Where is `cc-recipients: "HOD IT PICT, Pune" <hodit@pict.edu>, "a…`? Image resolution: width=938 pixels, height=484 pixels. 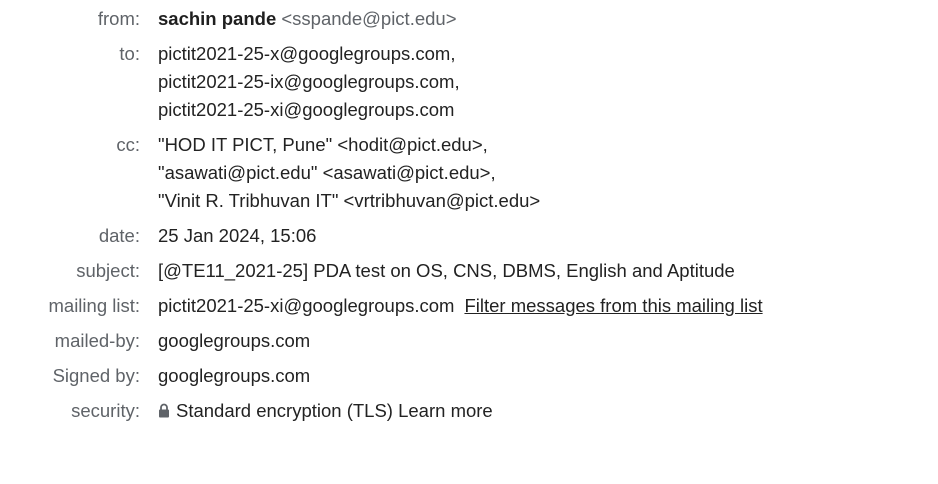 cc-recipients: "HOD IT PICT, Pune" <hodit@pict.edu>, "a… is located at coordinates (349, 173).